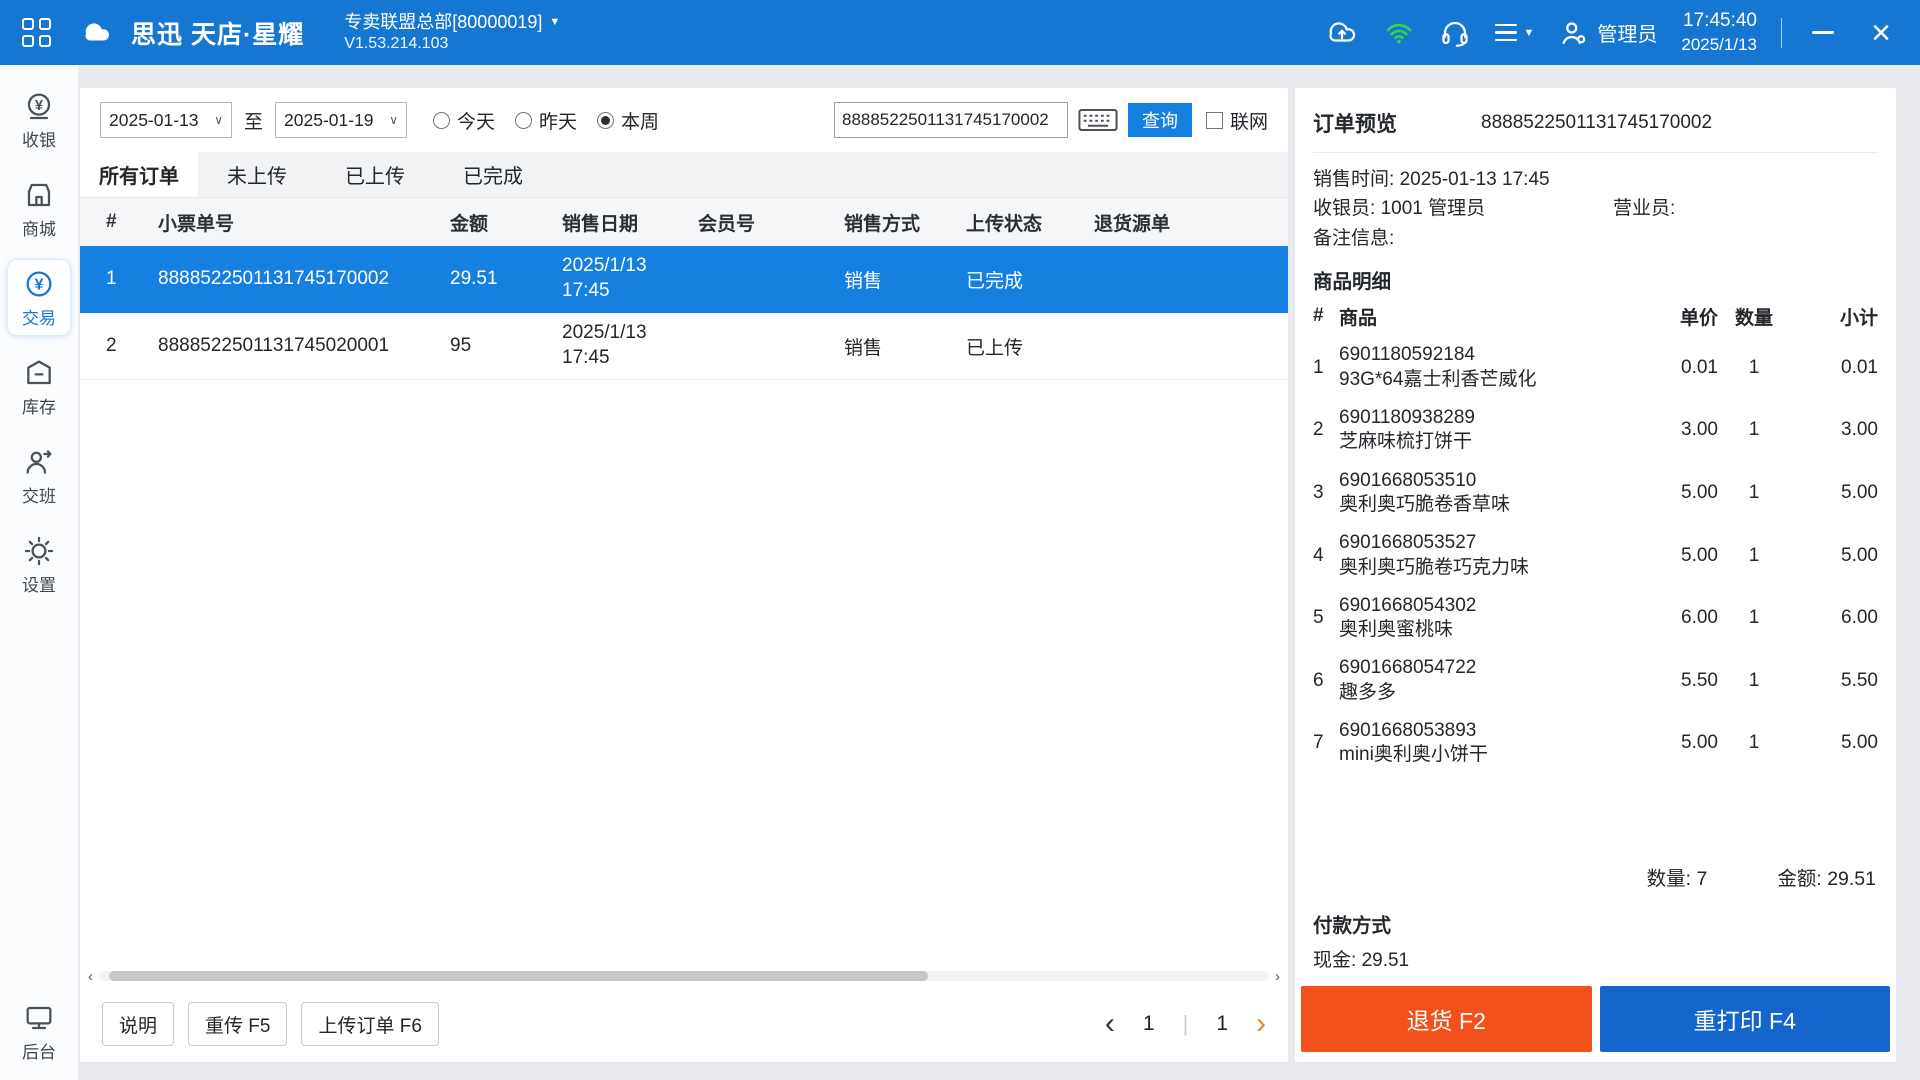  I want to click on tab-completed: 已完成, so click(493, 174).